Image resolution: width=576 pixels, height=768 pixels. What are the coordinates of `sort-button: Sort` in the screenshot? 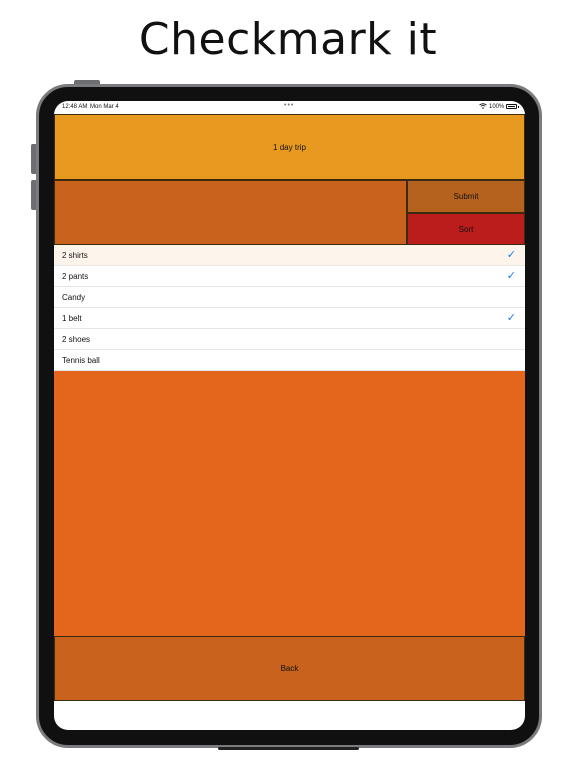 It's located at (466, 229).